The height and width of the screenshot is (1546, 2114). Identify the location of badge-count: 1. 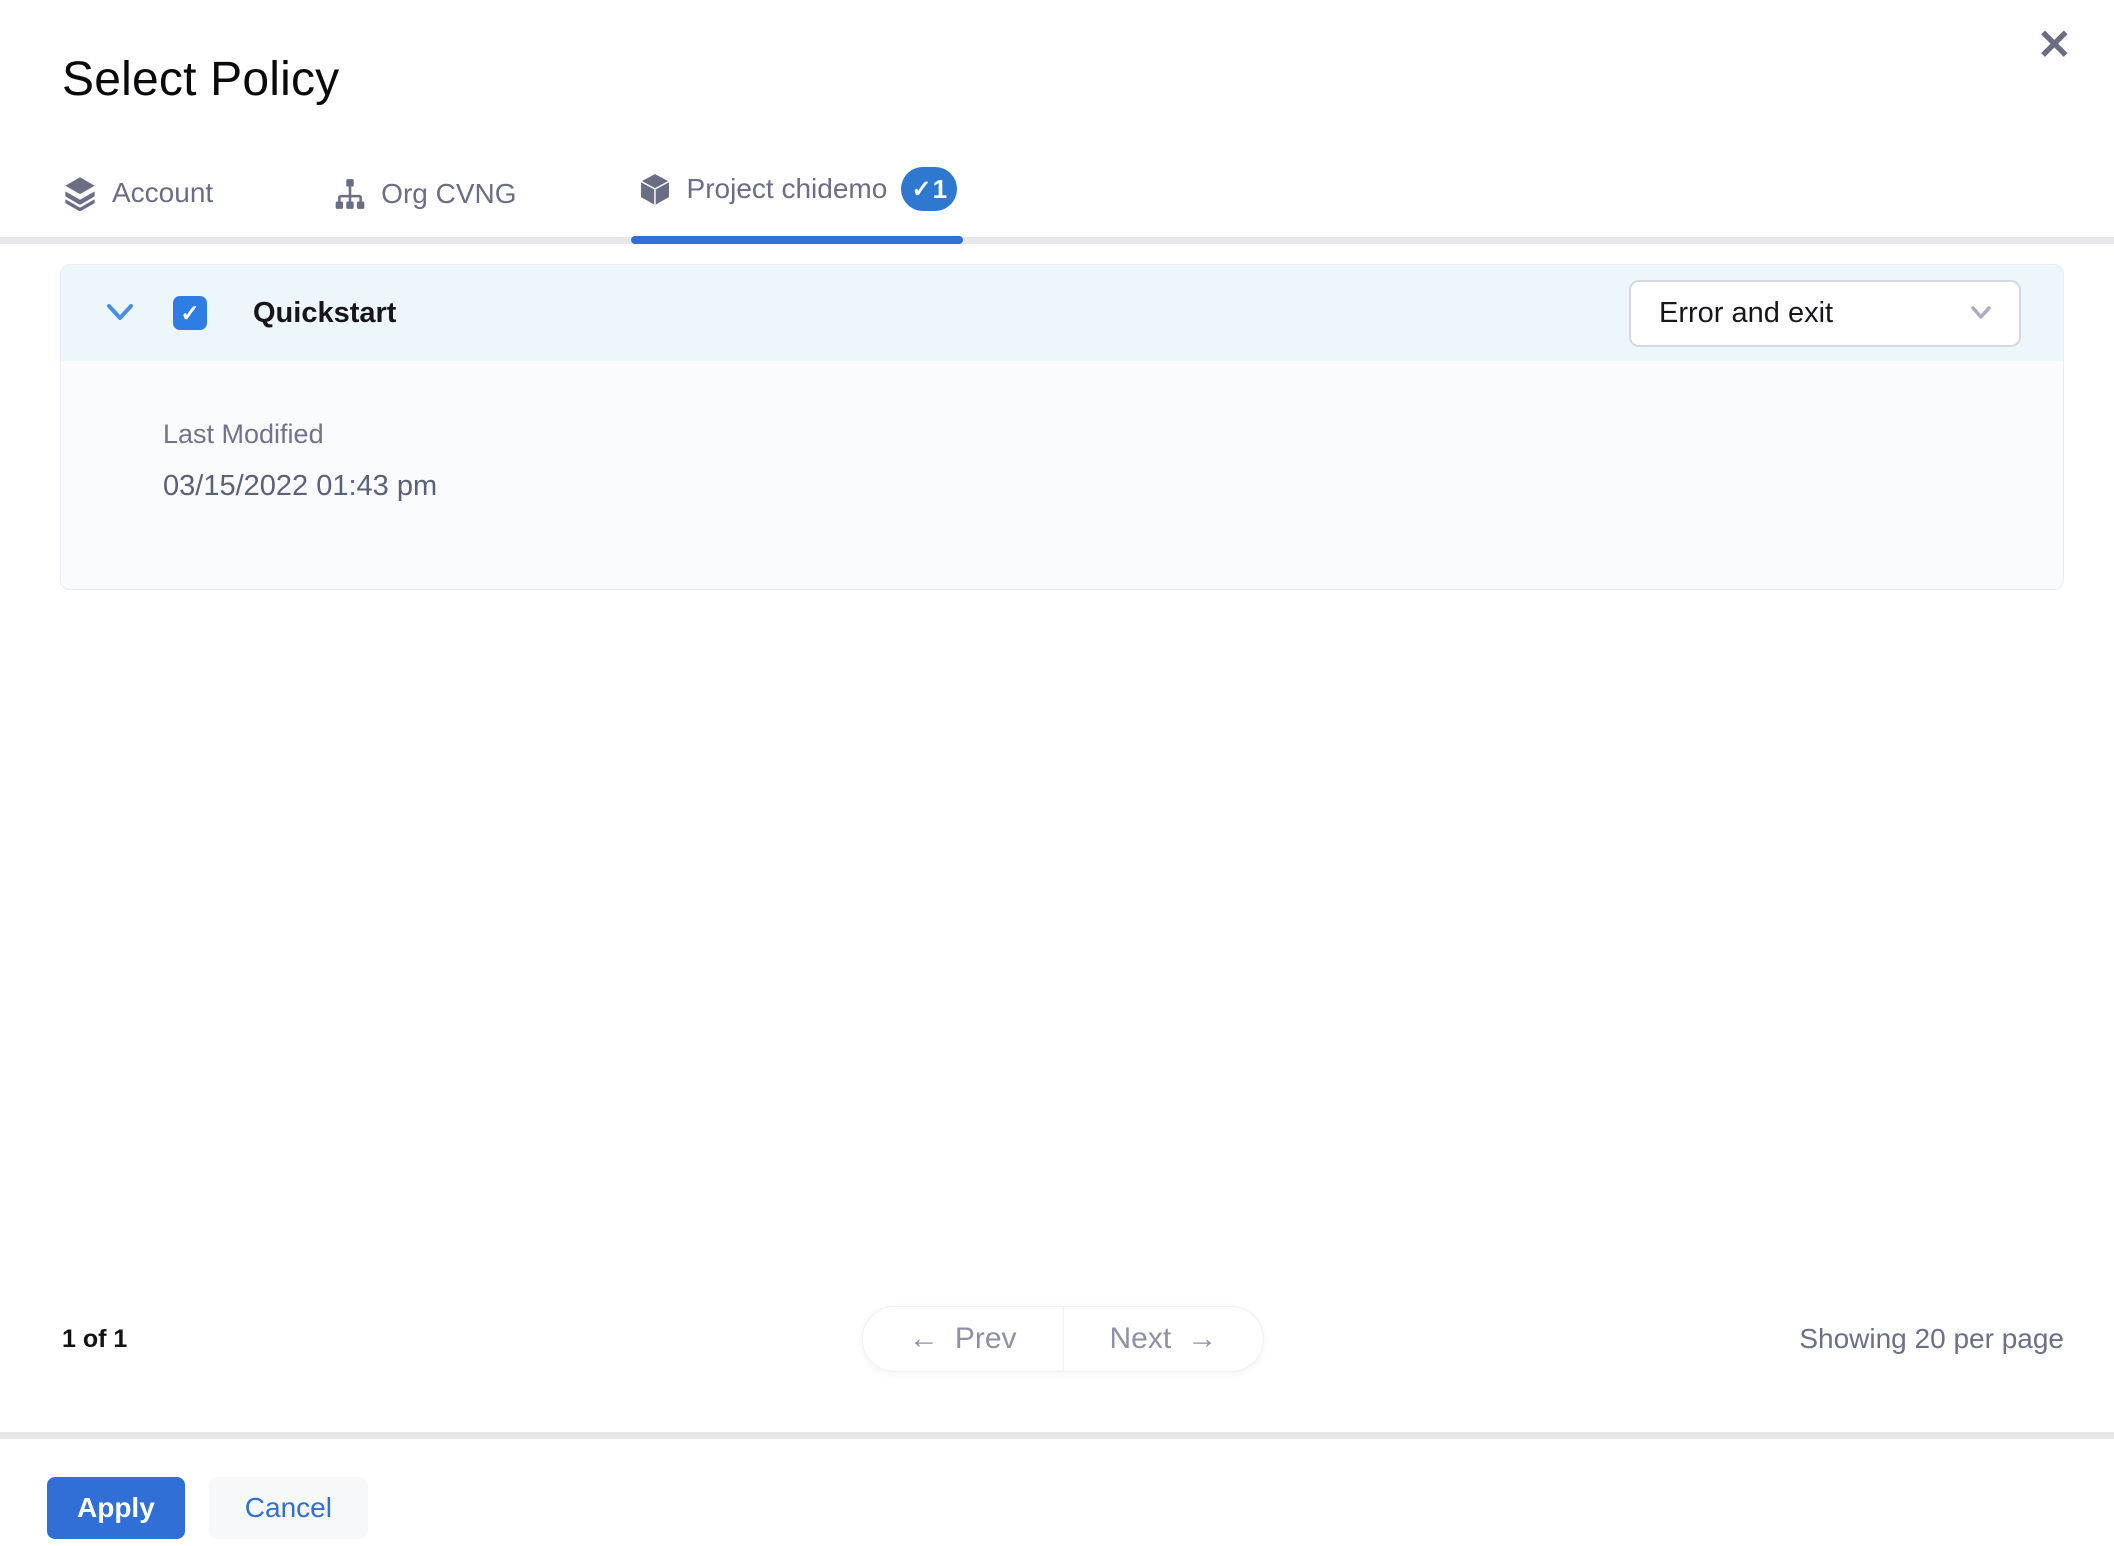
(940, 188).